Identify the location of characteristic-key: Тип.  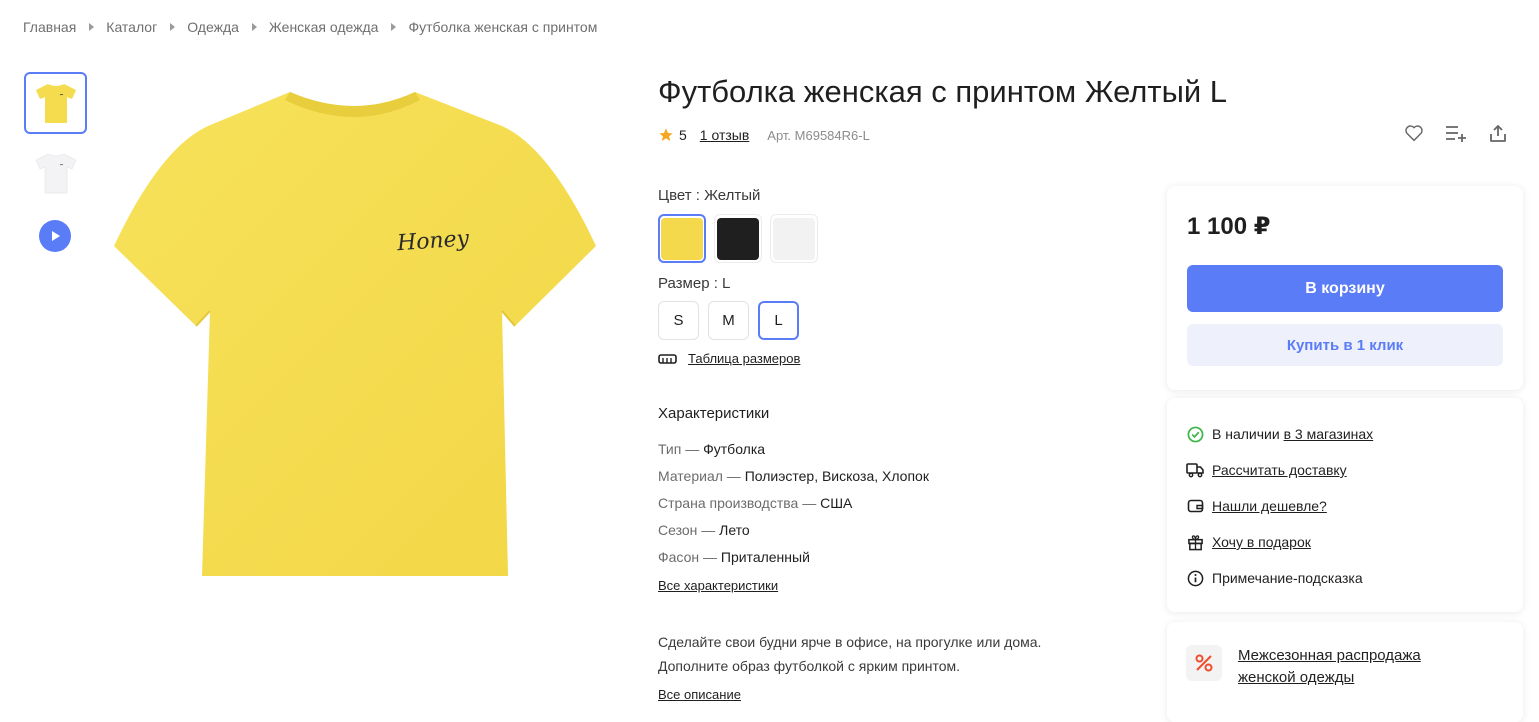
(670, 449).